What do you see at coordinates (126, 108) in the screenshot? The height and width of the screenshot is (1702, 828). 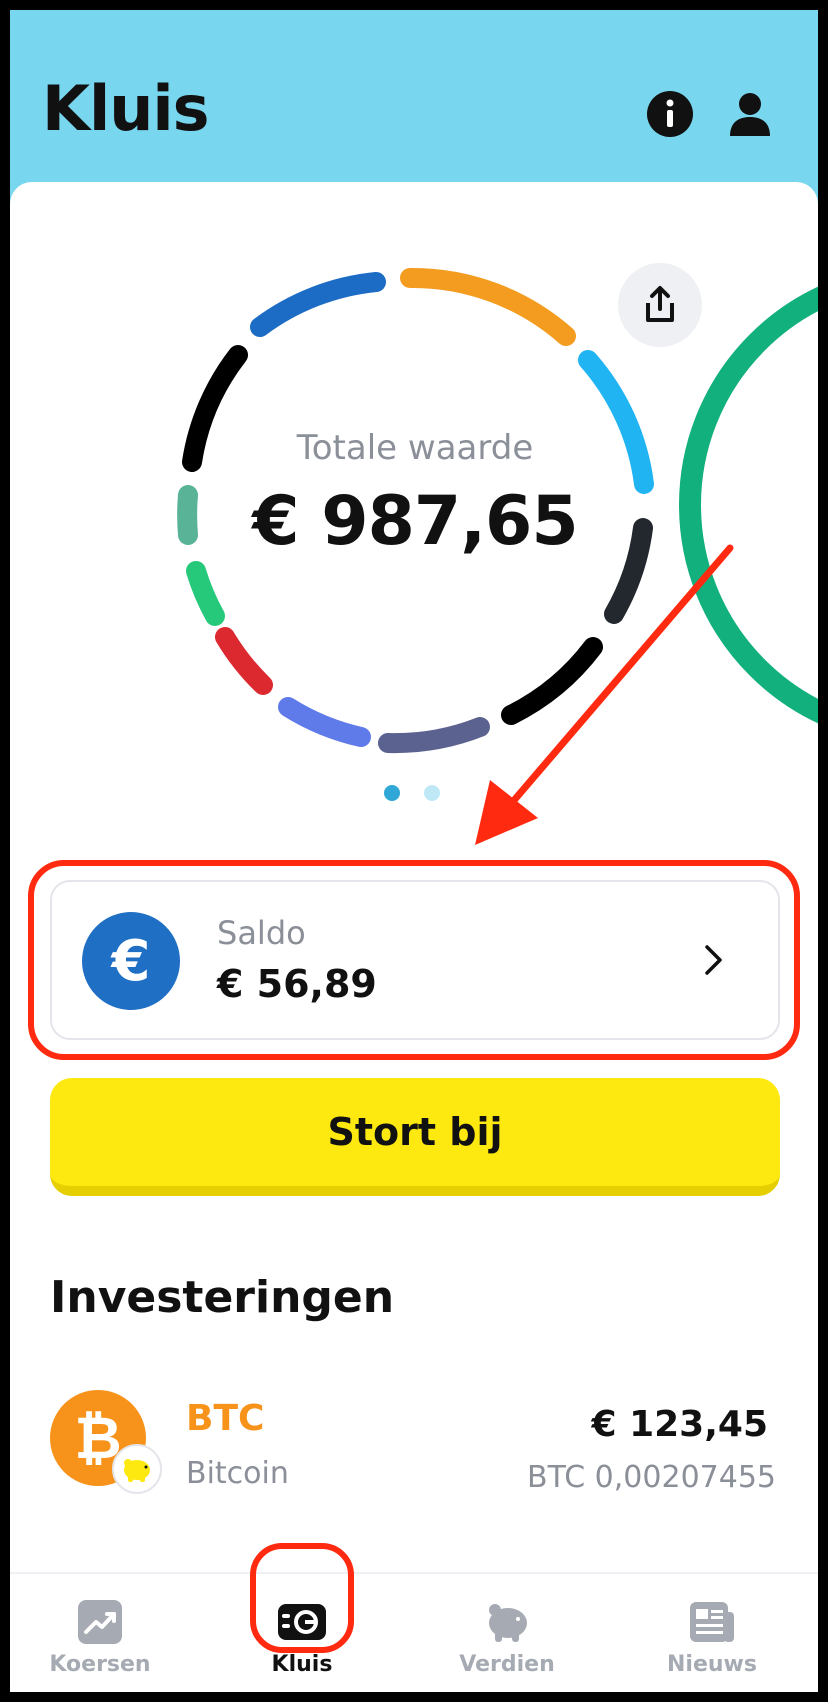 I see `page-title: Kluis` at bounding box center [126, 108].